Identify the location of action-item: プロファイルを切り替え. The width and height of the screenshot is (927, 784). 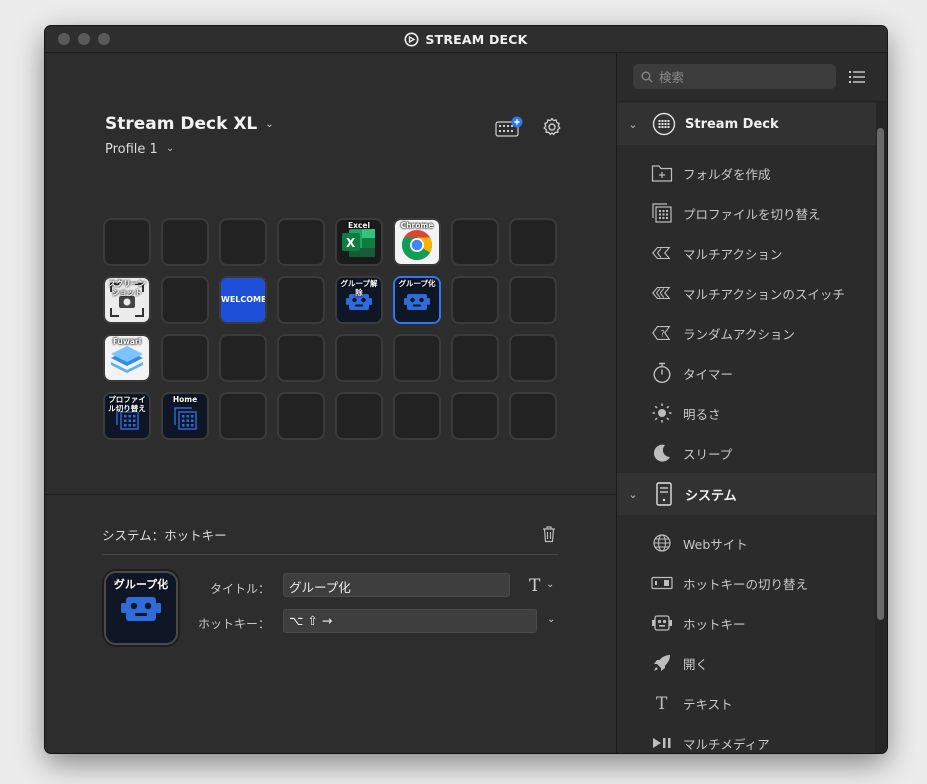
(746, 213).